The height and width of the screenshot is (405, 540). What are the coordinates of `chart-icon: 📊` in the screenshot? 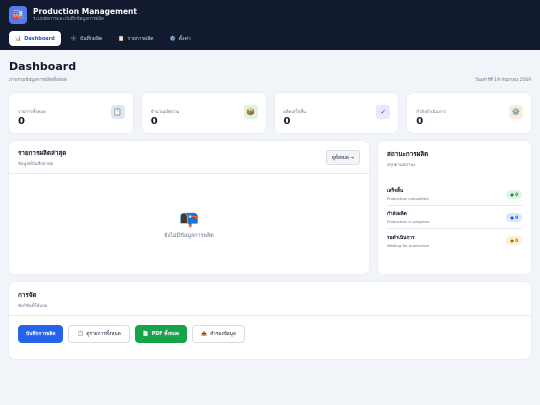 It's located at (18, 38).